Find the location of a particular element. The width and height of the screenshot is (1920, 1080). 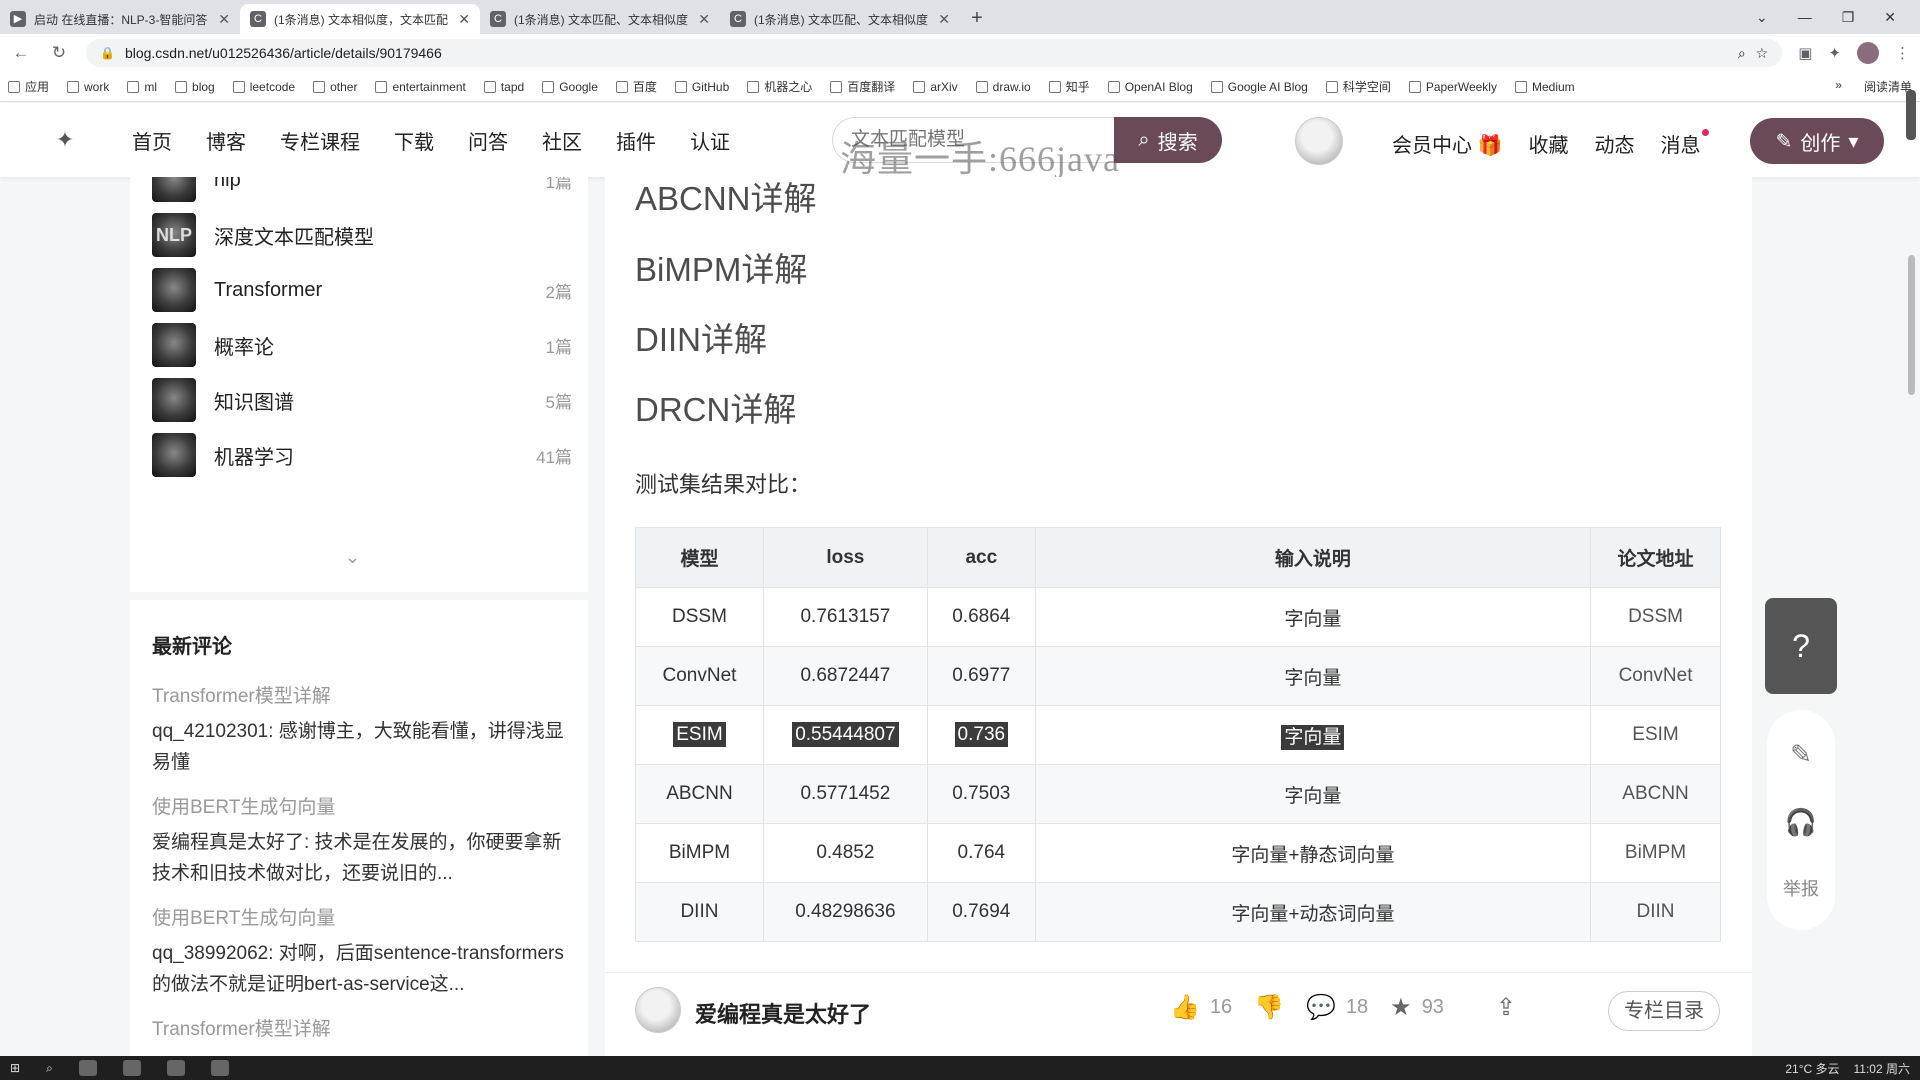

back-icon: ← is located at coordinates (21, 53).